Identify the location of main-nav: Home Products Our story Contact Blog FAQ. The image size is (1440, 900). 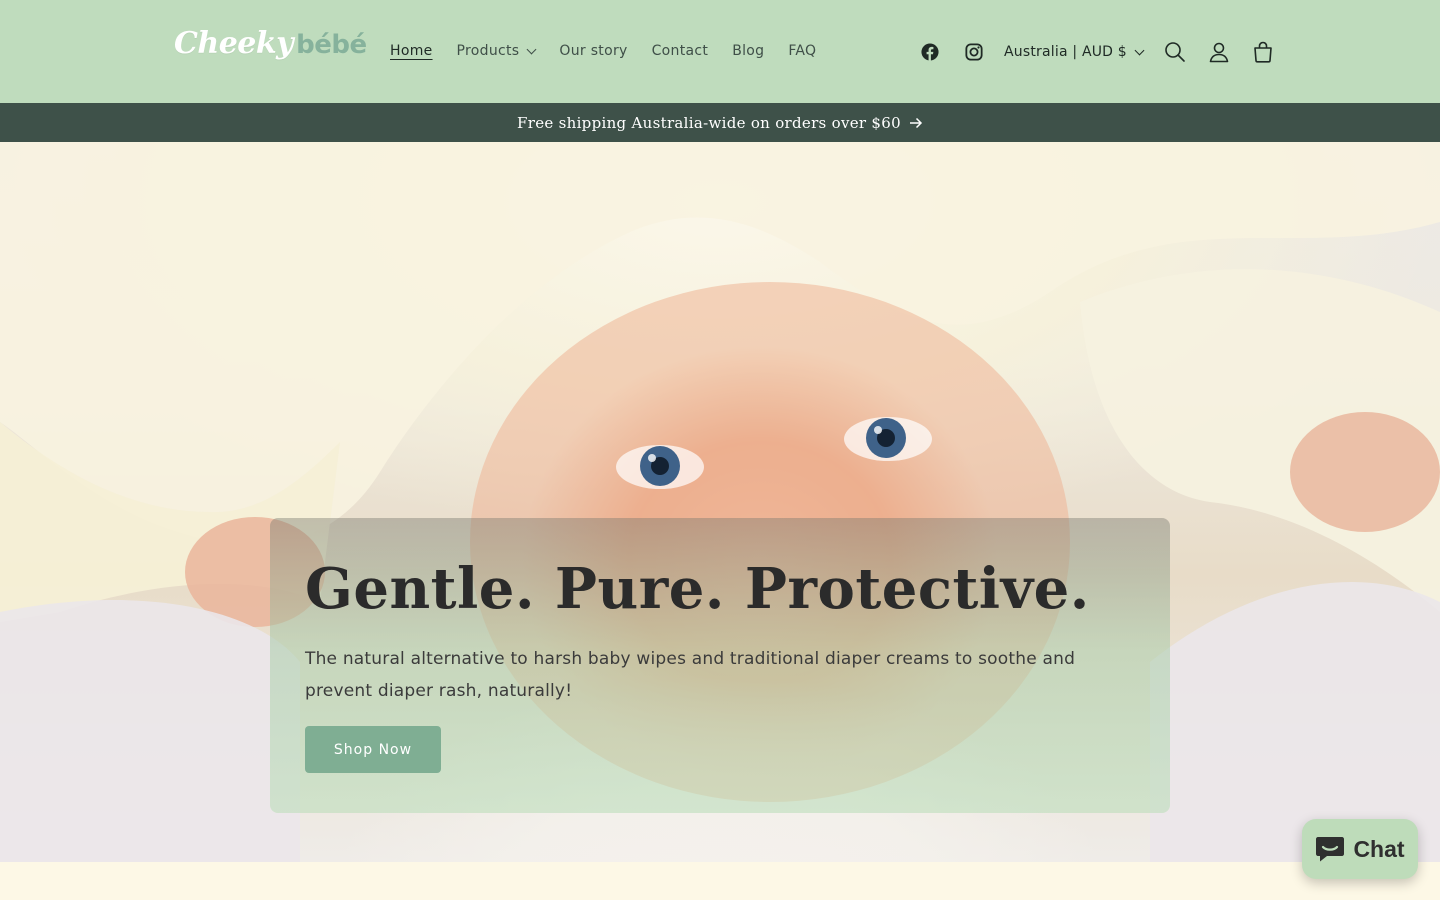
(603, 51).